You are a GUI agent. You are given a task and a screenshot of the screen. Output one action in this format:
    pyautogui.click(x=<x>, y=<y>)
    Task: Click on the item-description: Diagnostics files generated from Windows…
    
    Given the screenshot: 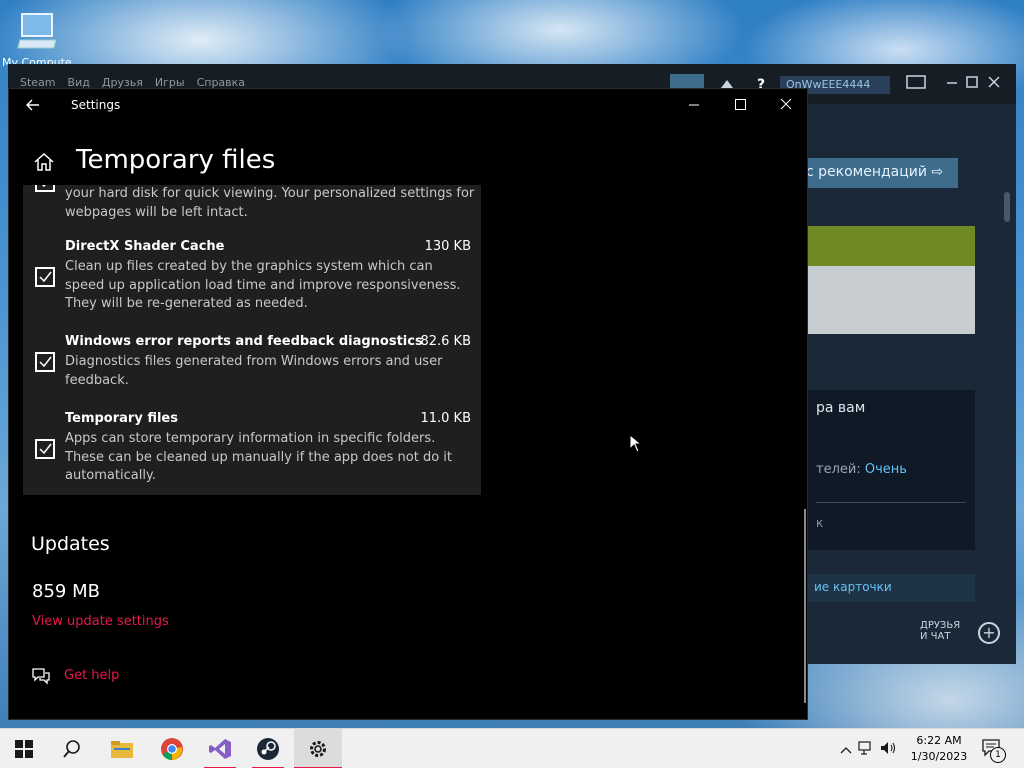 What is the action you would take?
    pyautogui.click(x=254, y=371)
    